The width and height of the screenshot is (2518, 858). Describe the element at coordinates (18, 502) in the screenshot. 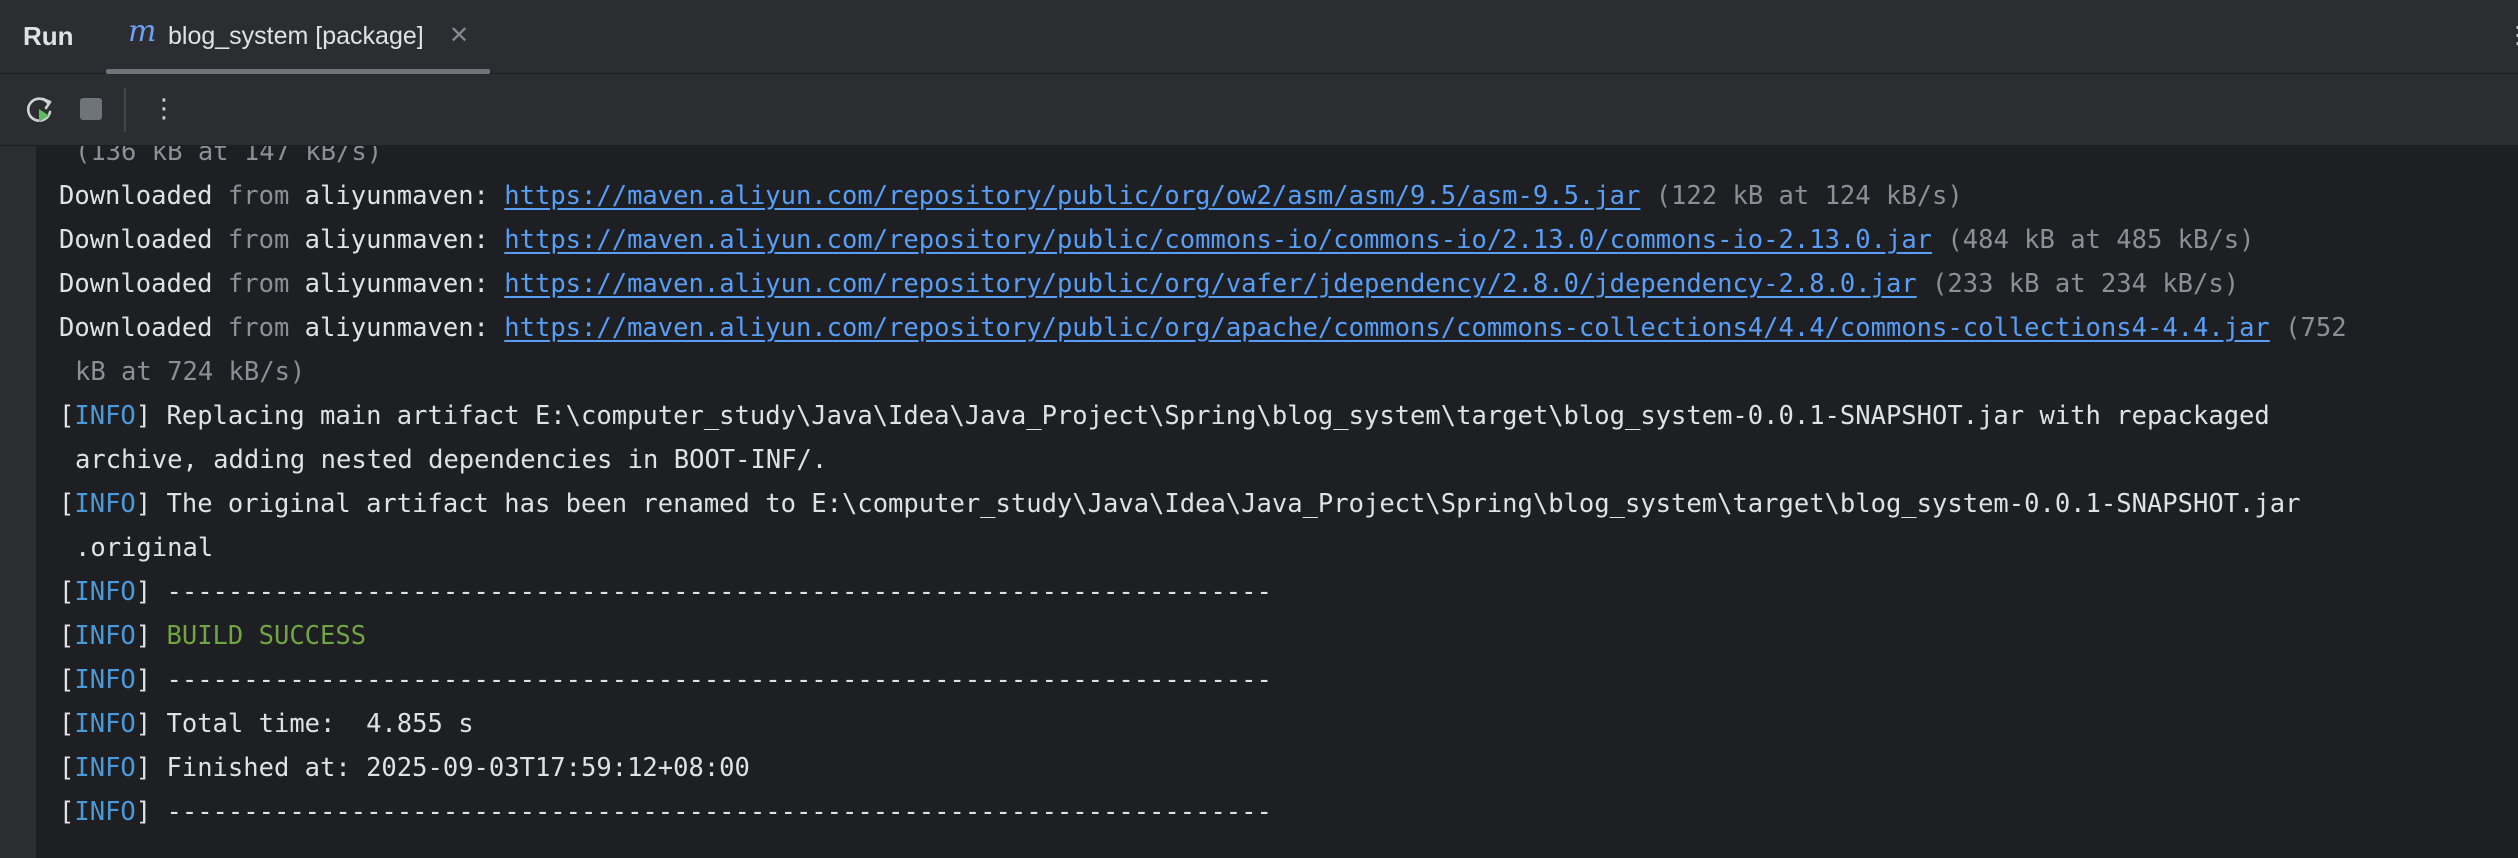

I see `console-gutter` at that location.